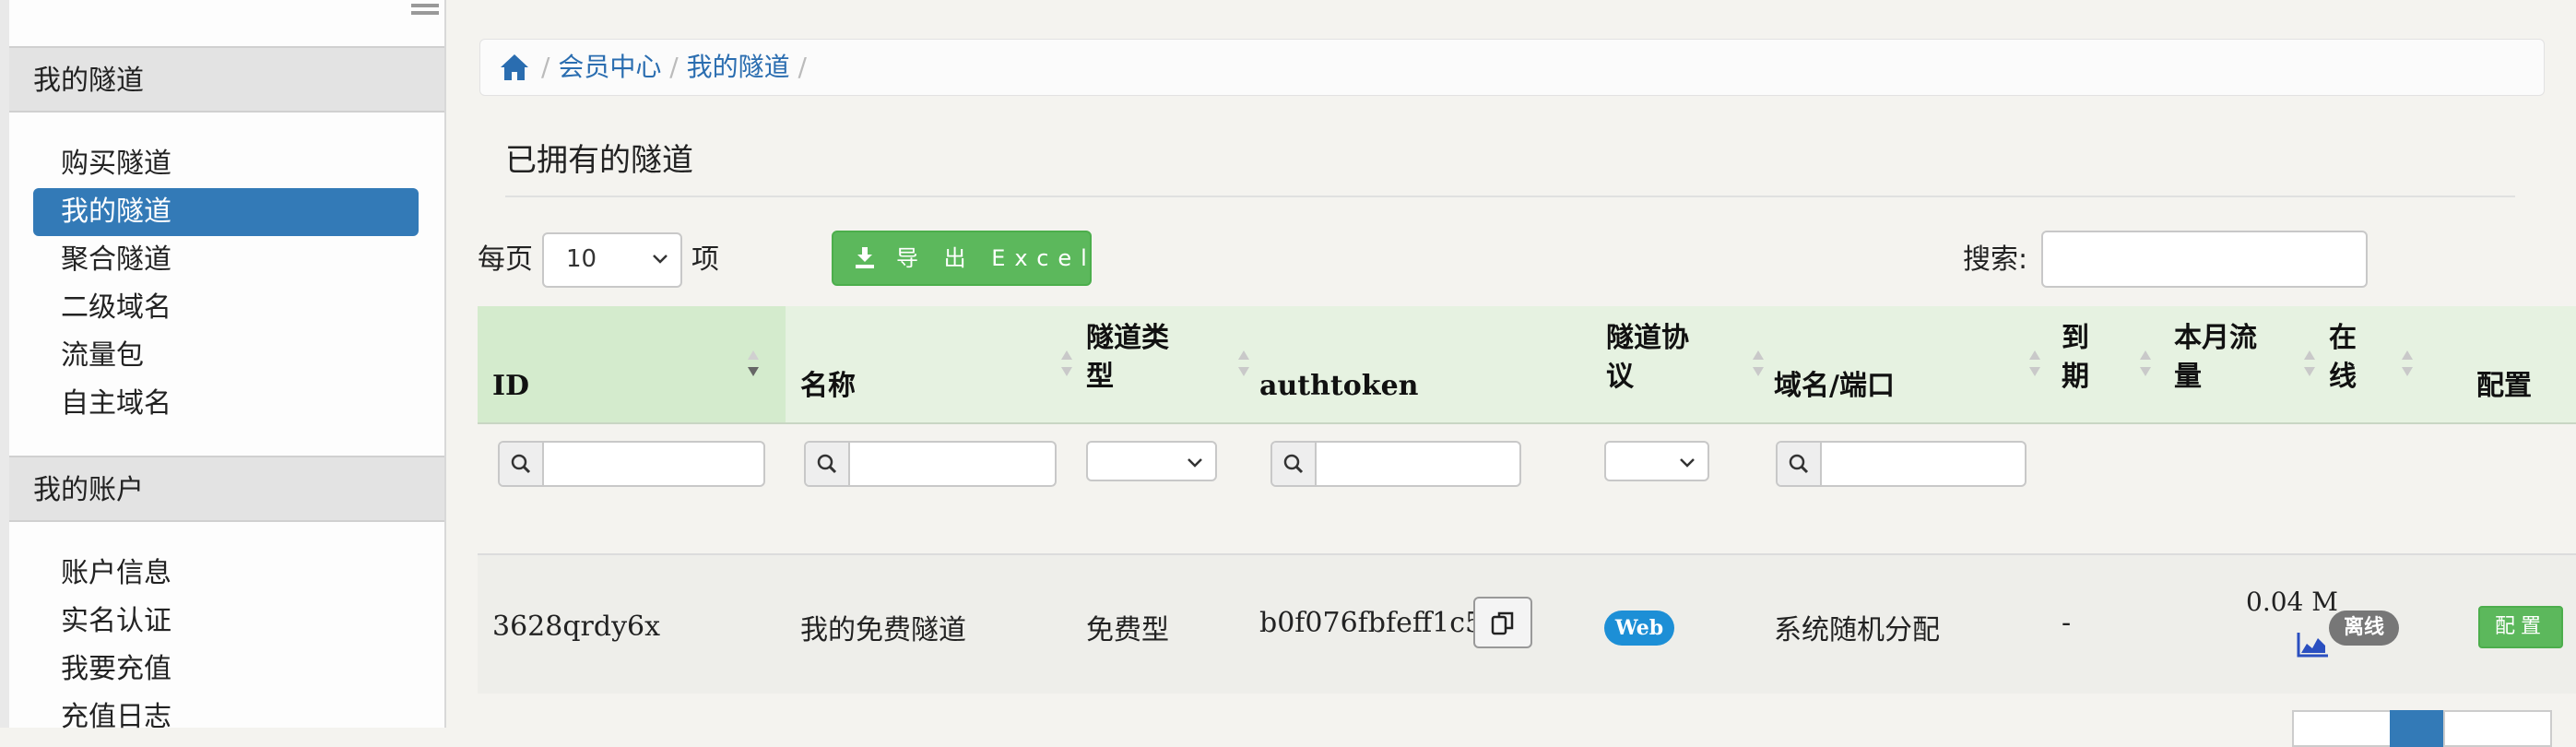  Describe the element at coordinates (226, 489) in the screenshot. I see `sidebar-section-account: 我的账户` at that location.